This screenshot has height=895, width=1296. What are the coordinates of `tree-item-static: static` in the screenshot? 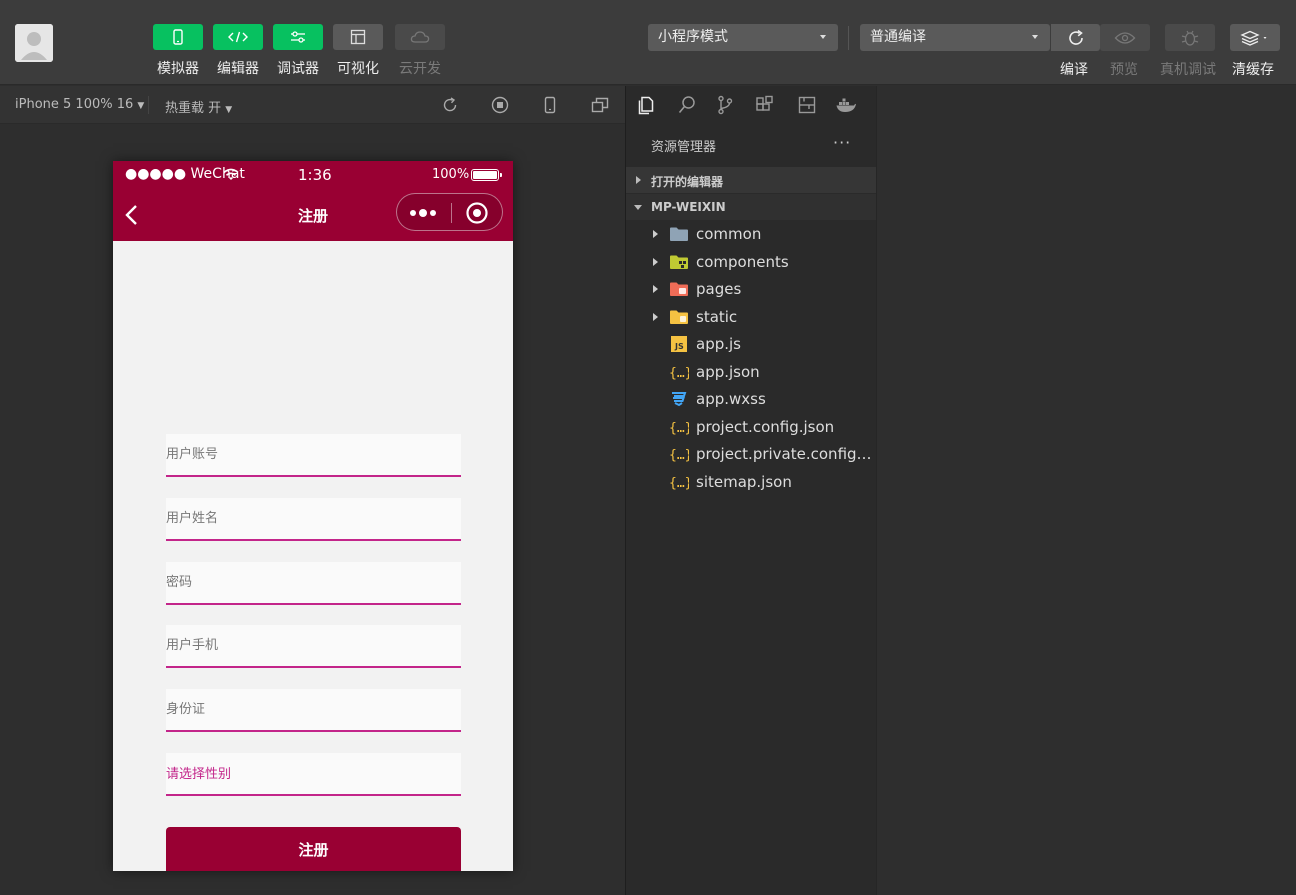 It's located at (751, 317).